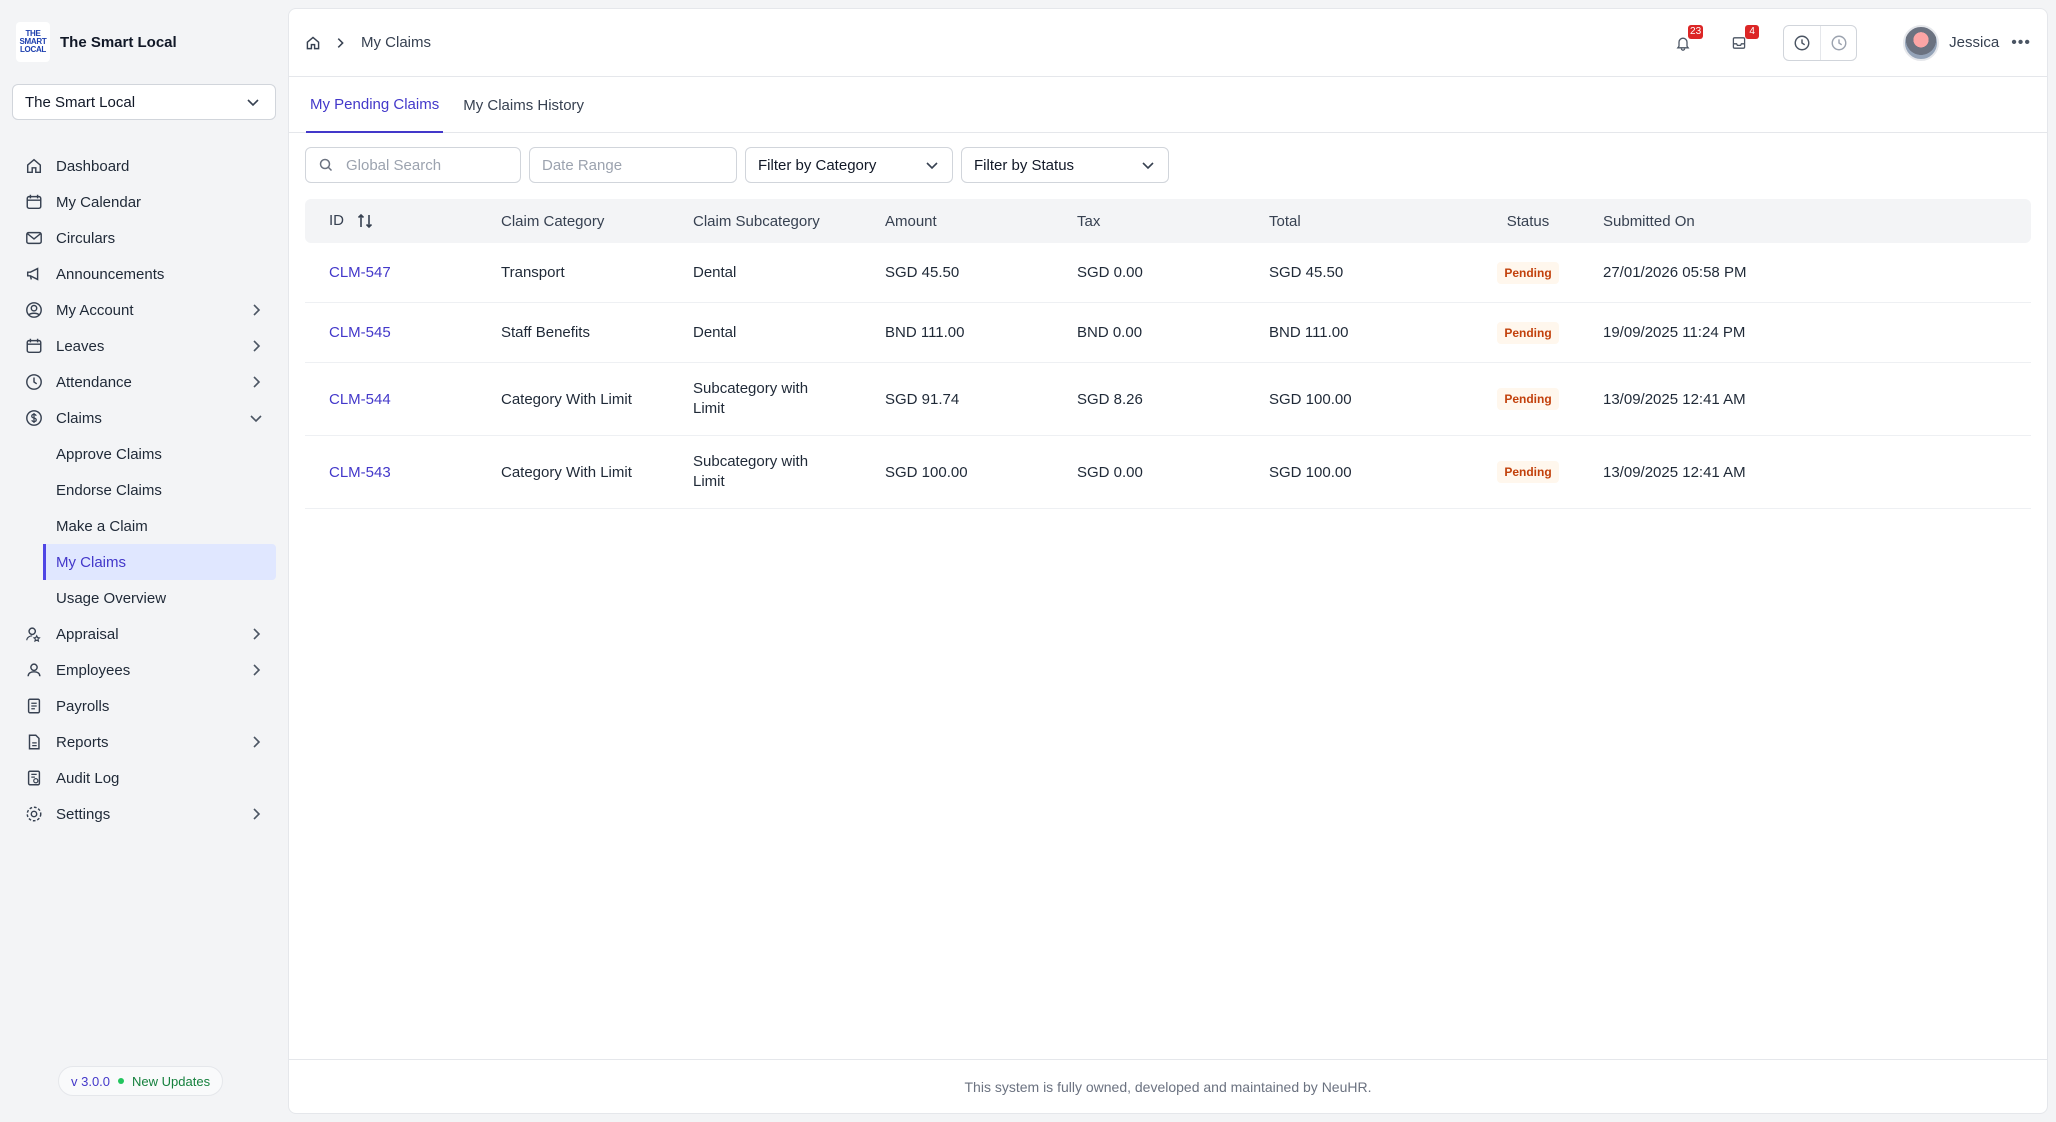 The height and width of the screenshot is (1122, 2056). I want to click on sidebar-item-label: My Calendar, so click(99, 202).